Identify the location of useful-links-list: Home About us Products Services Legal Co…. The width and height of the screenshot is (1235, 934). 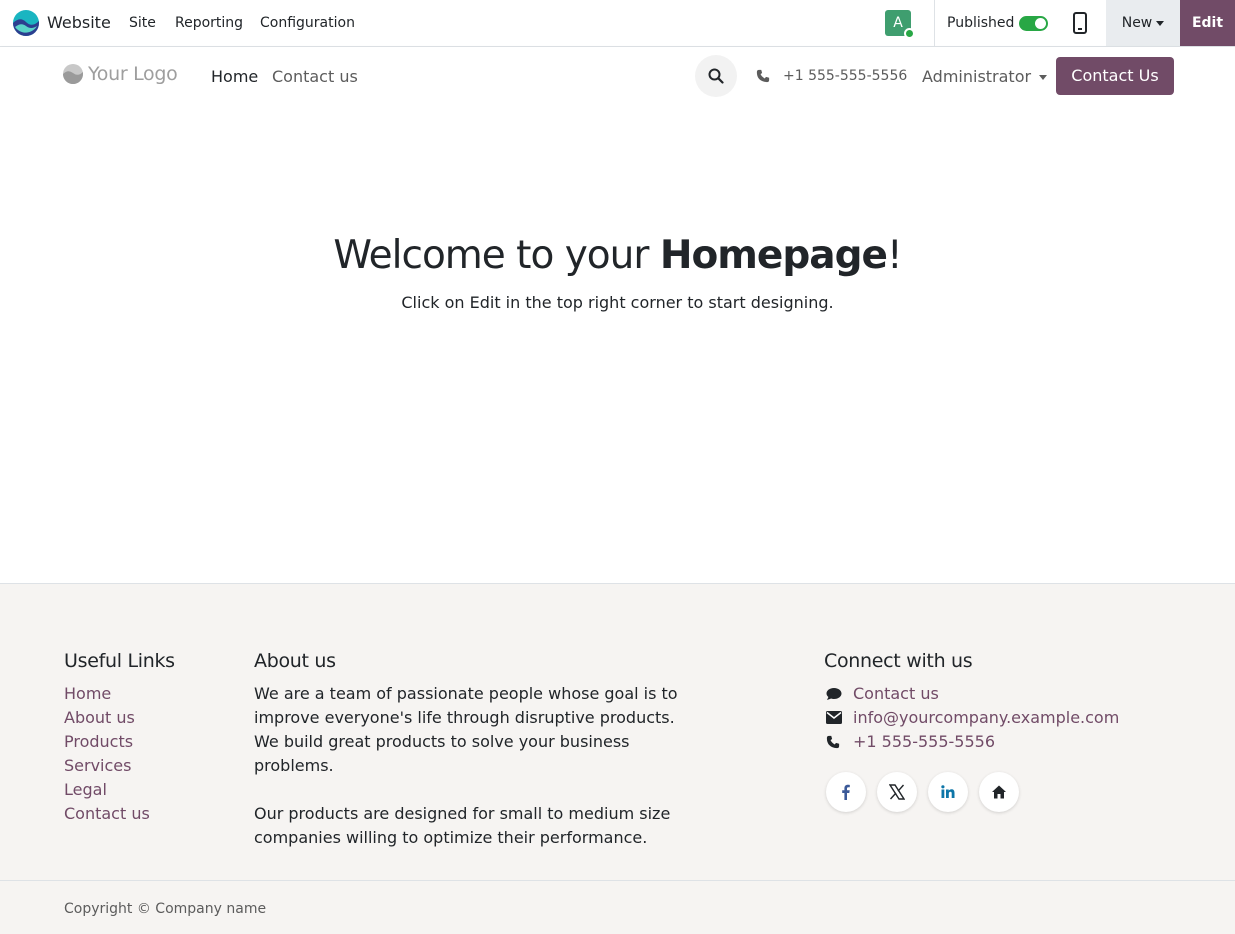
(107, 754).